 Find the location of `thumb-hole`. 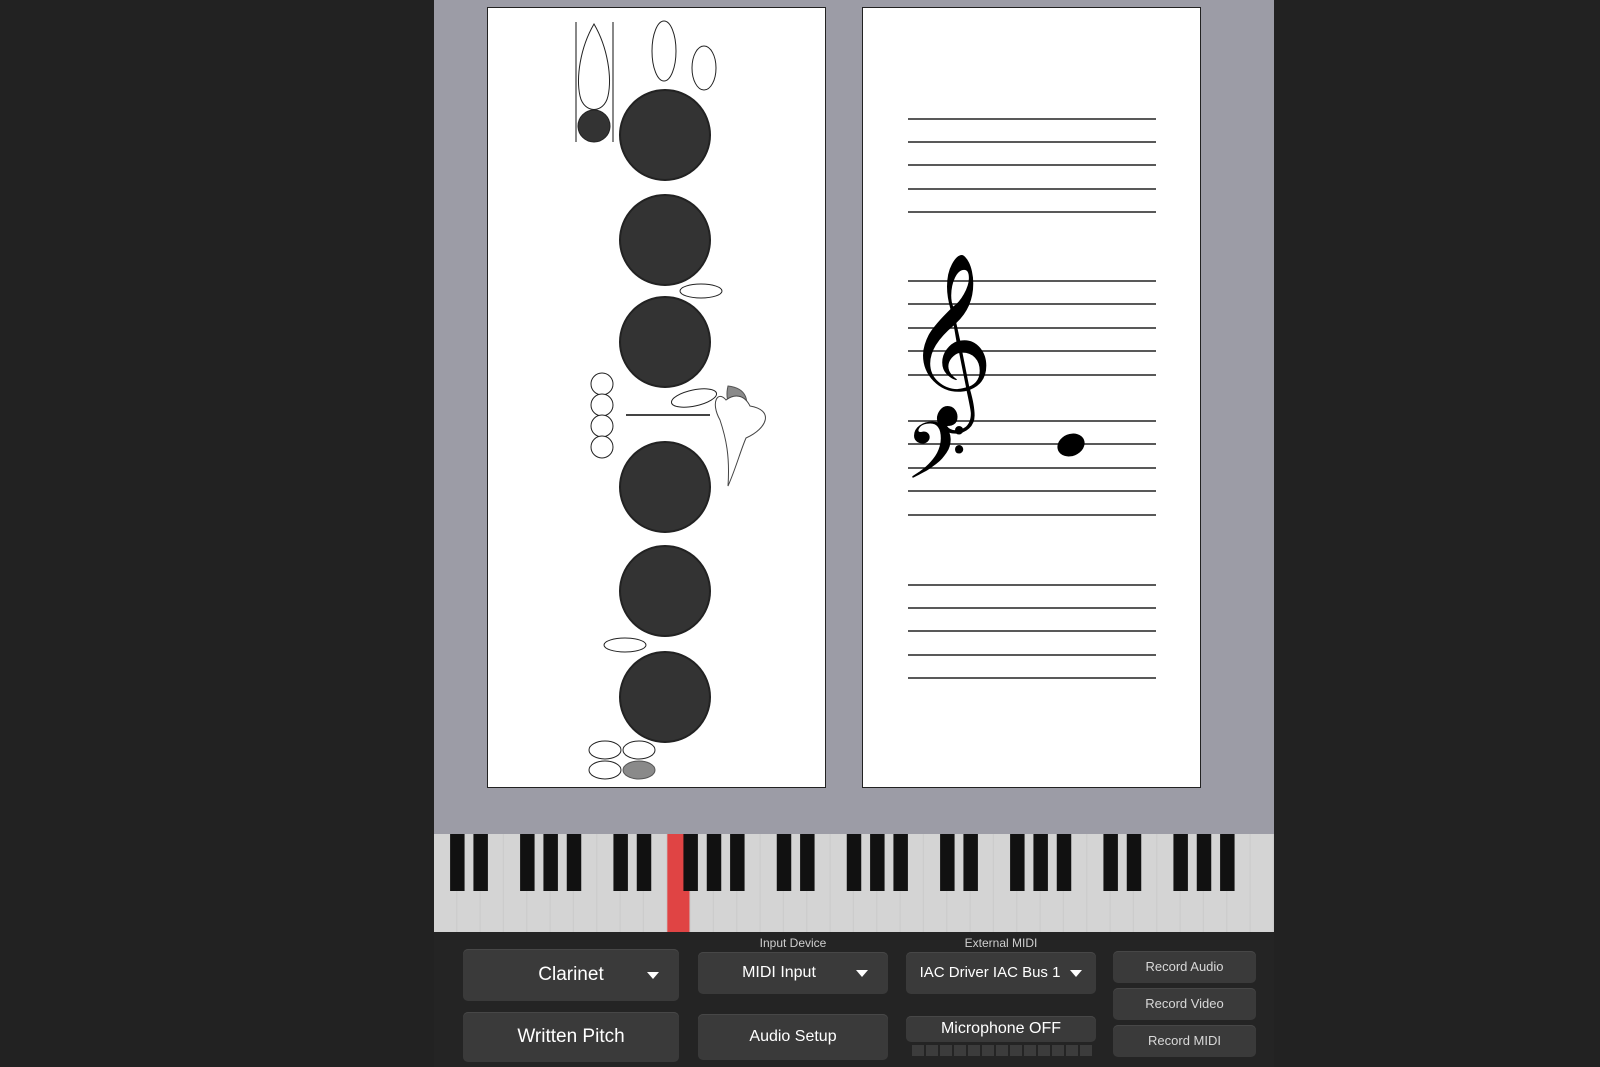

thumb-hole is located at coordinates (594, 126).